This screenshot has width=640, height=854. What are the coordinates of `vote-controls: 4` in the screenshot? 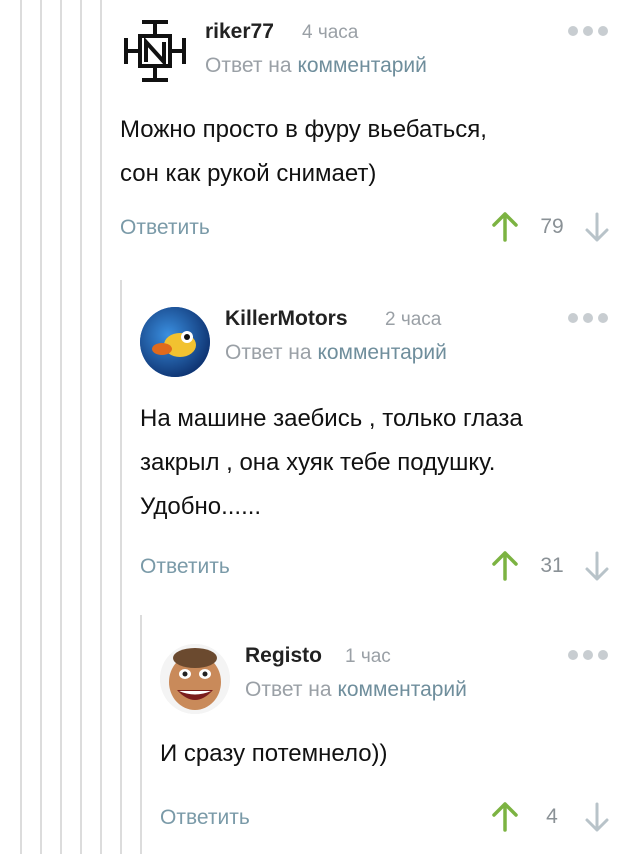 It's located at (550, 817).